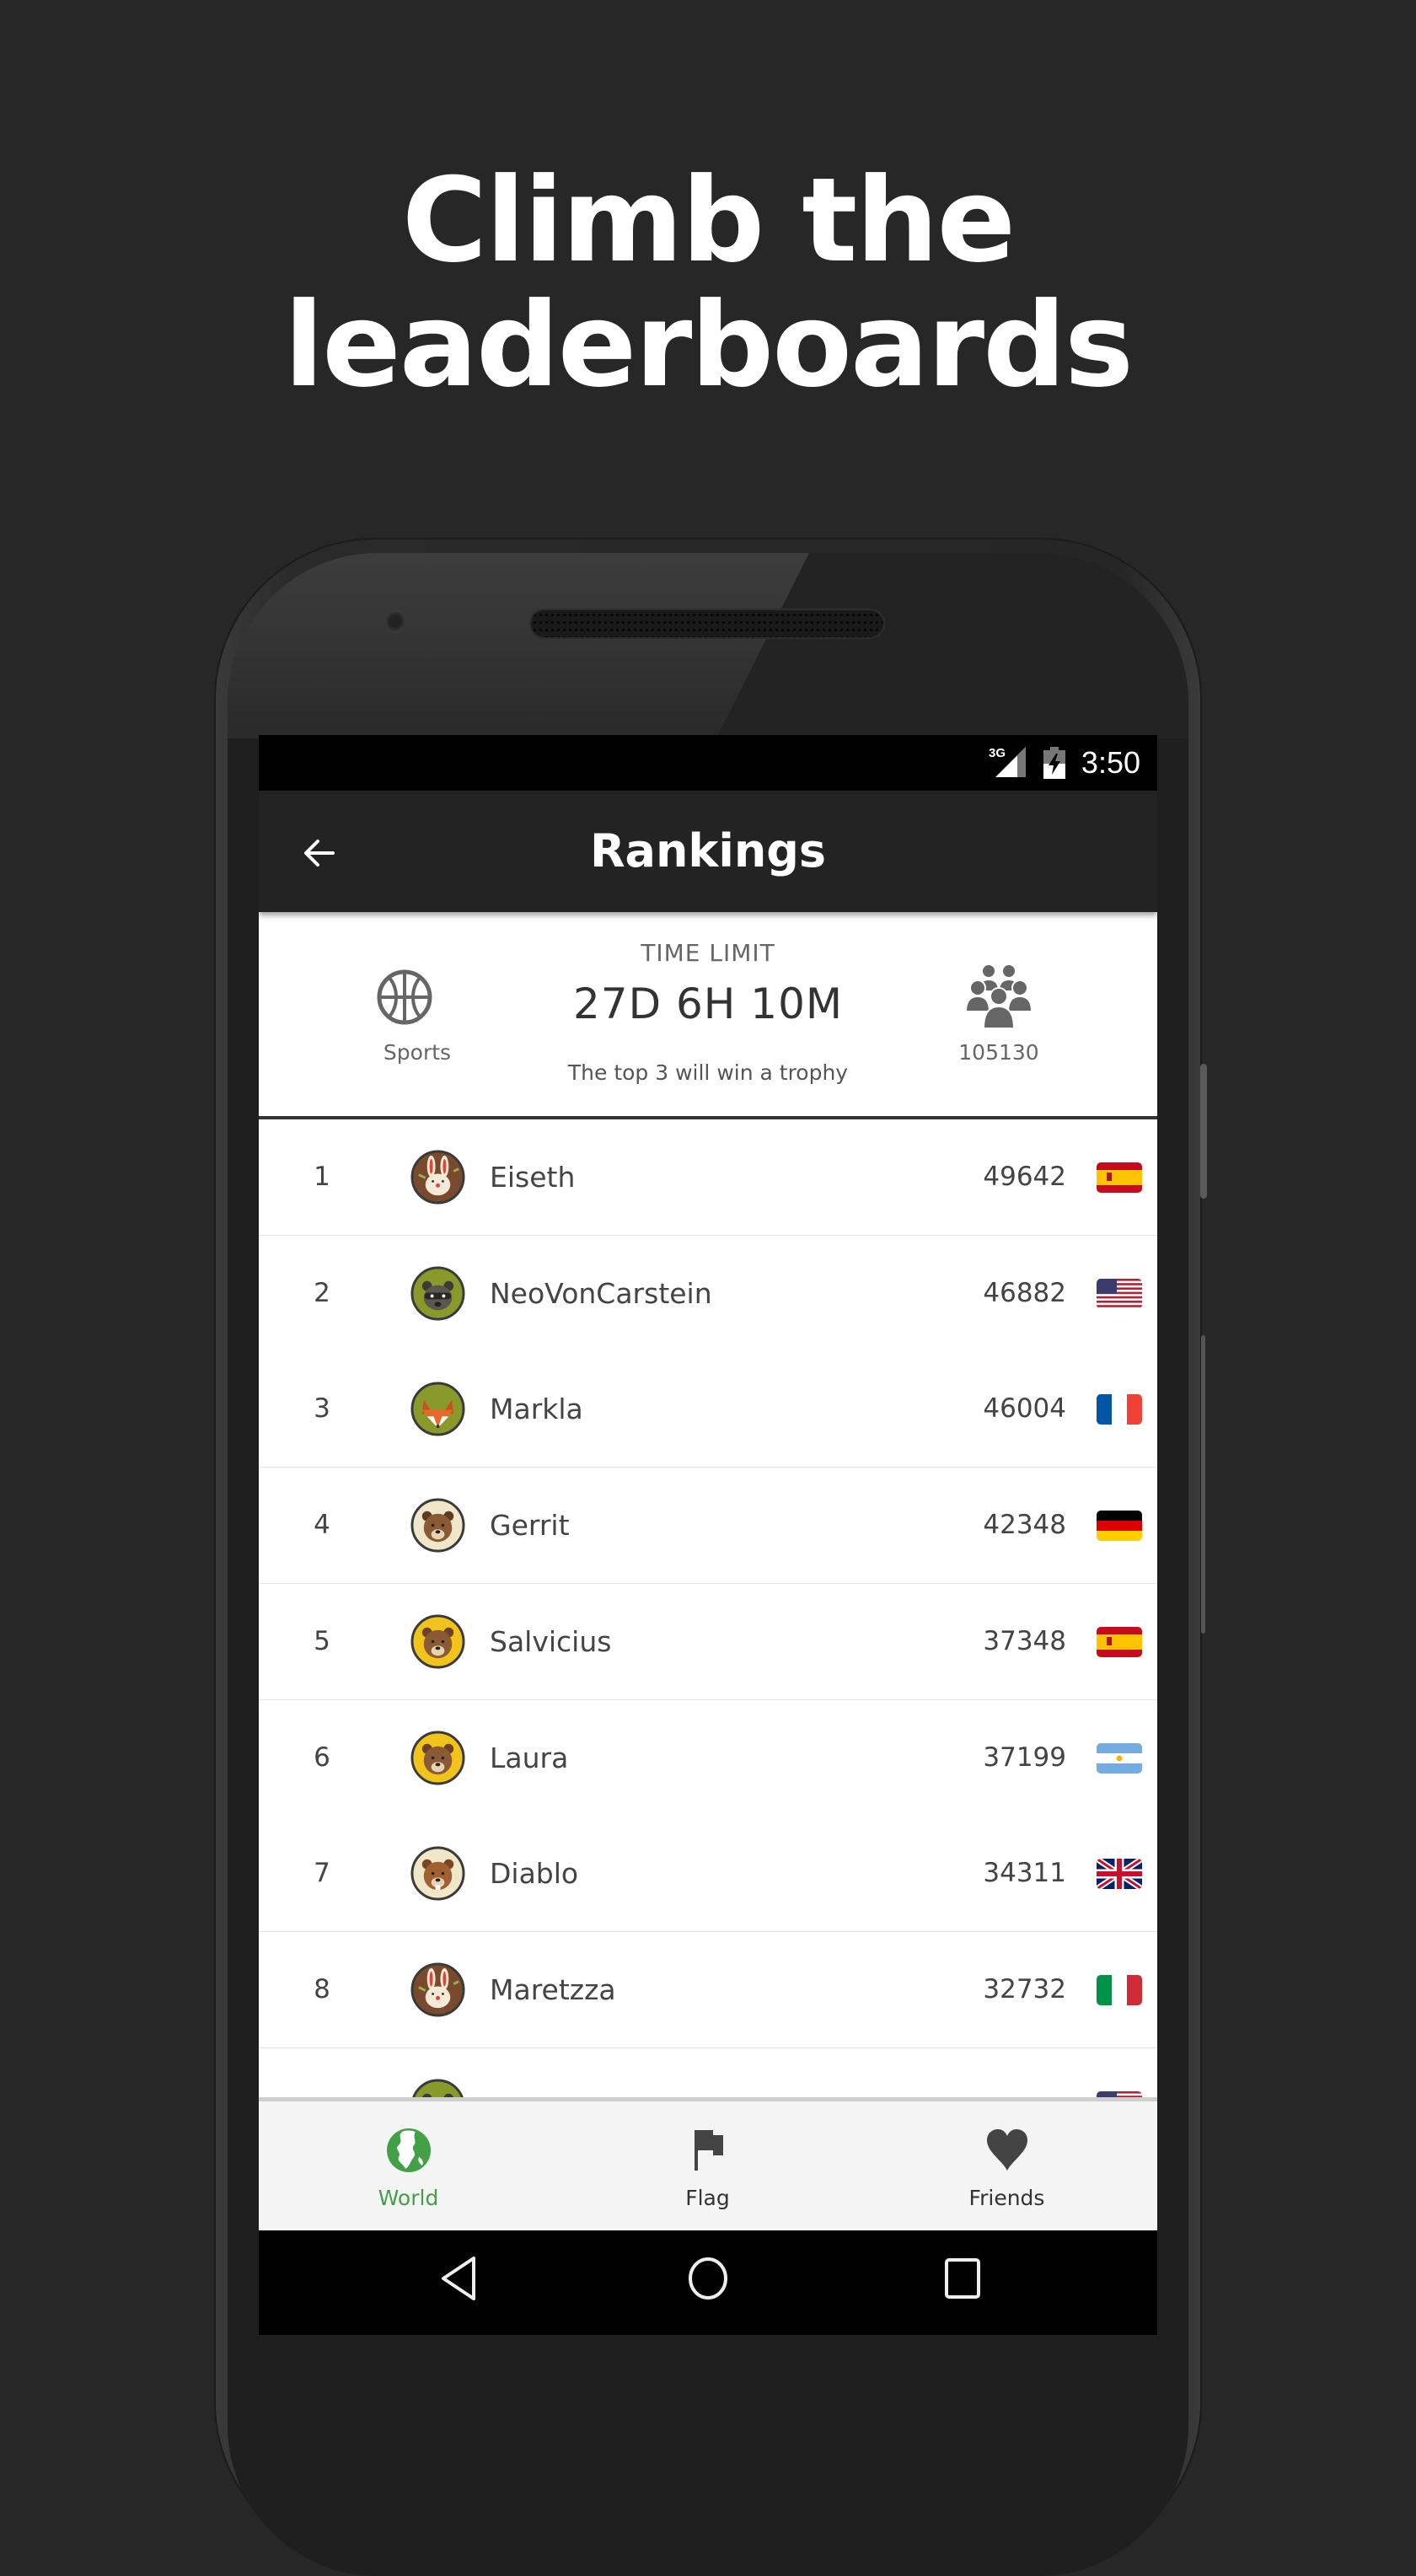 Image resolution: width=1416 pixels, height=2576 pixels. I want to click on player-name: Salvicius, so click(551, 1641).